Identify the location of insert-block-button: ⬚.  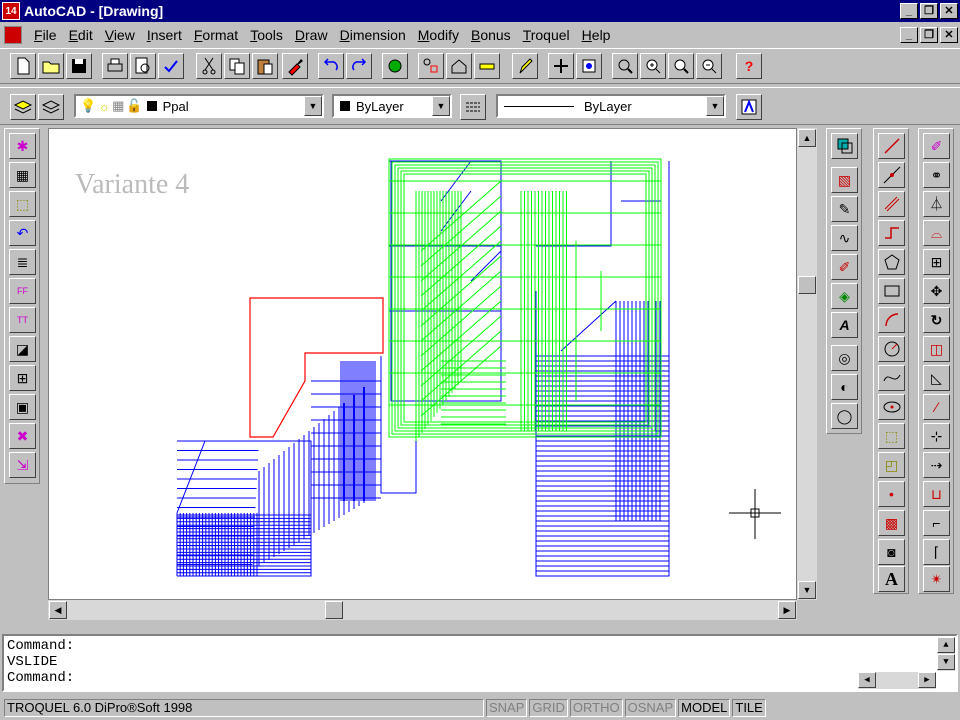
(891, 436).